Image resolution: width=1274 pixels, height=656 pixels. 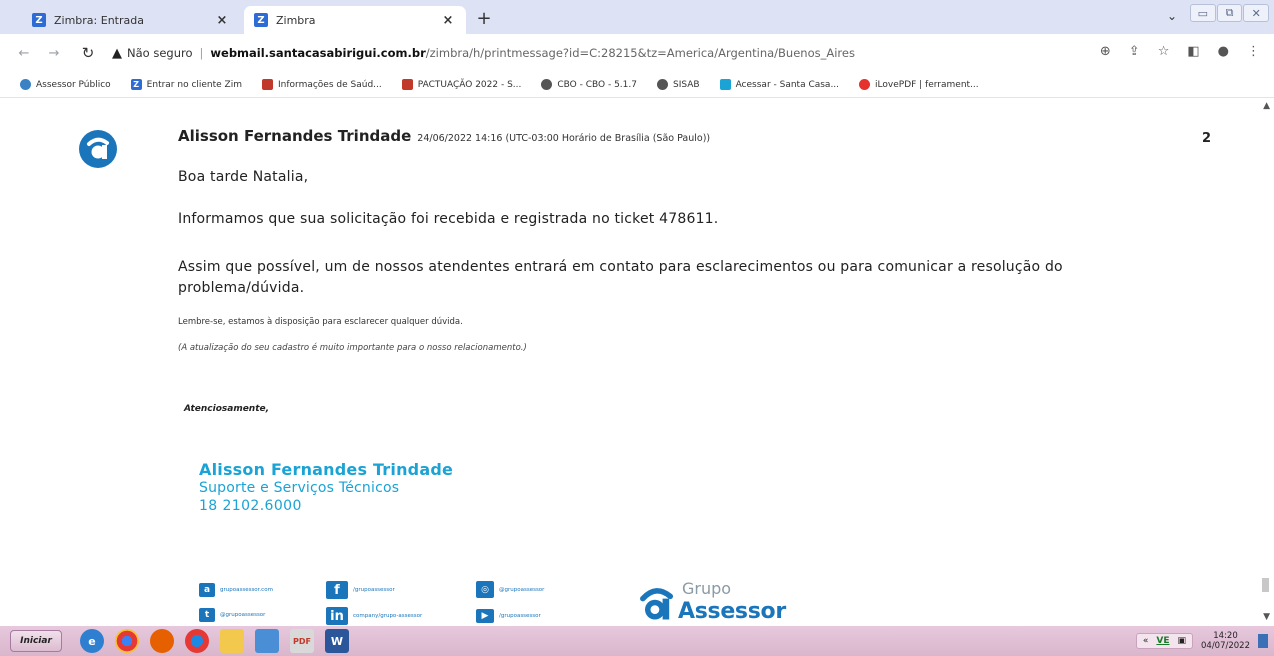 What do you see at coordinates (1225, 646) in the screenshot?
I see `clock-date: 04/07/2022` at bounding box center [1225, 646].